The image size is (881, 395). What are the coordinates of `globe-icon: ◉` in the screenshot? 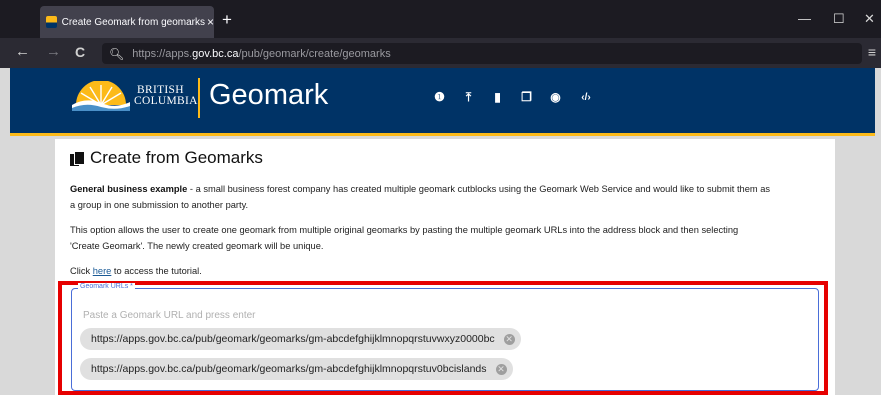 It's located at (555, 97).